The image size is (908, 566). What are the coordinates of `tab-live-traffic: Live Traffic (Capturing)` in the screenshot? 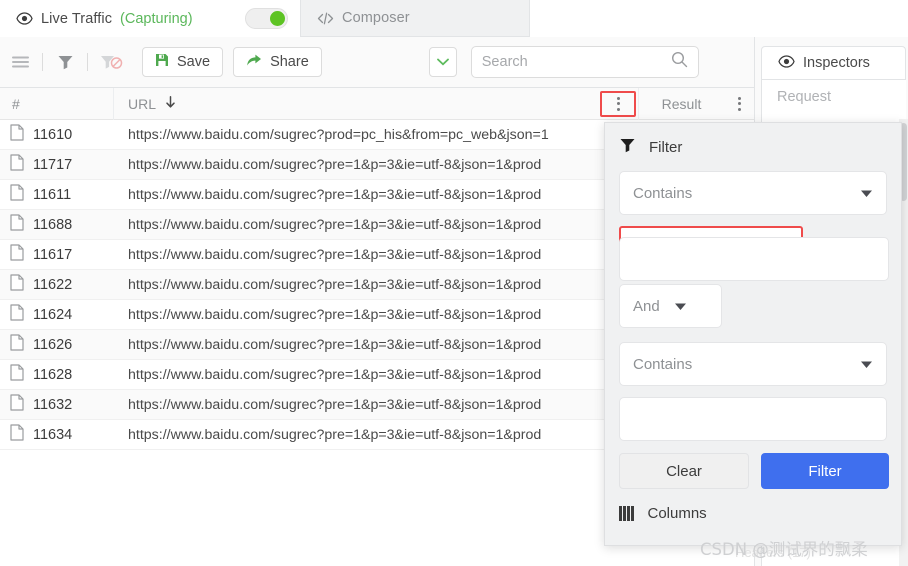 It's located at (150, 18).